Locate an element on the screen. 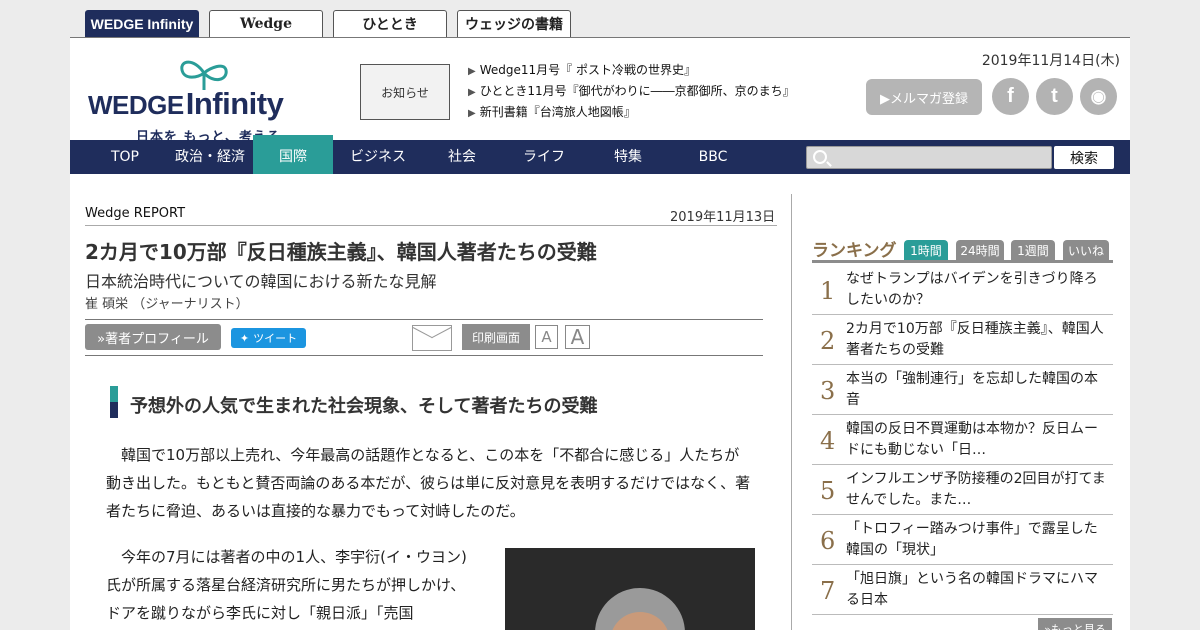 Image resolution: width=1200 pixels, height=630 pixels. ranking-more-button: »もっと見る is located at coordinates (1075, 624).